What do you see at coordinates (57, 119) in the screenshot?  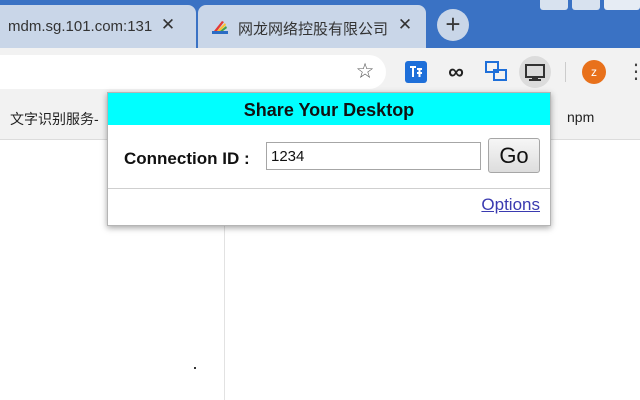 I see `bookmark-item-ocr: 文字识别服务-` at bounding box center [57, 119].